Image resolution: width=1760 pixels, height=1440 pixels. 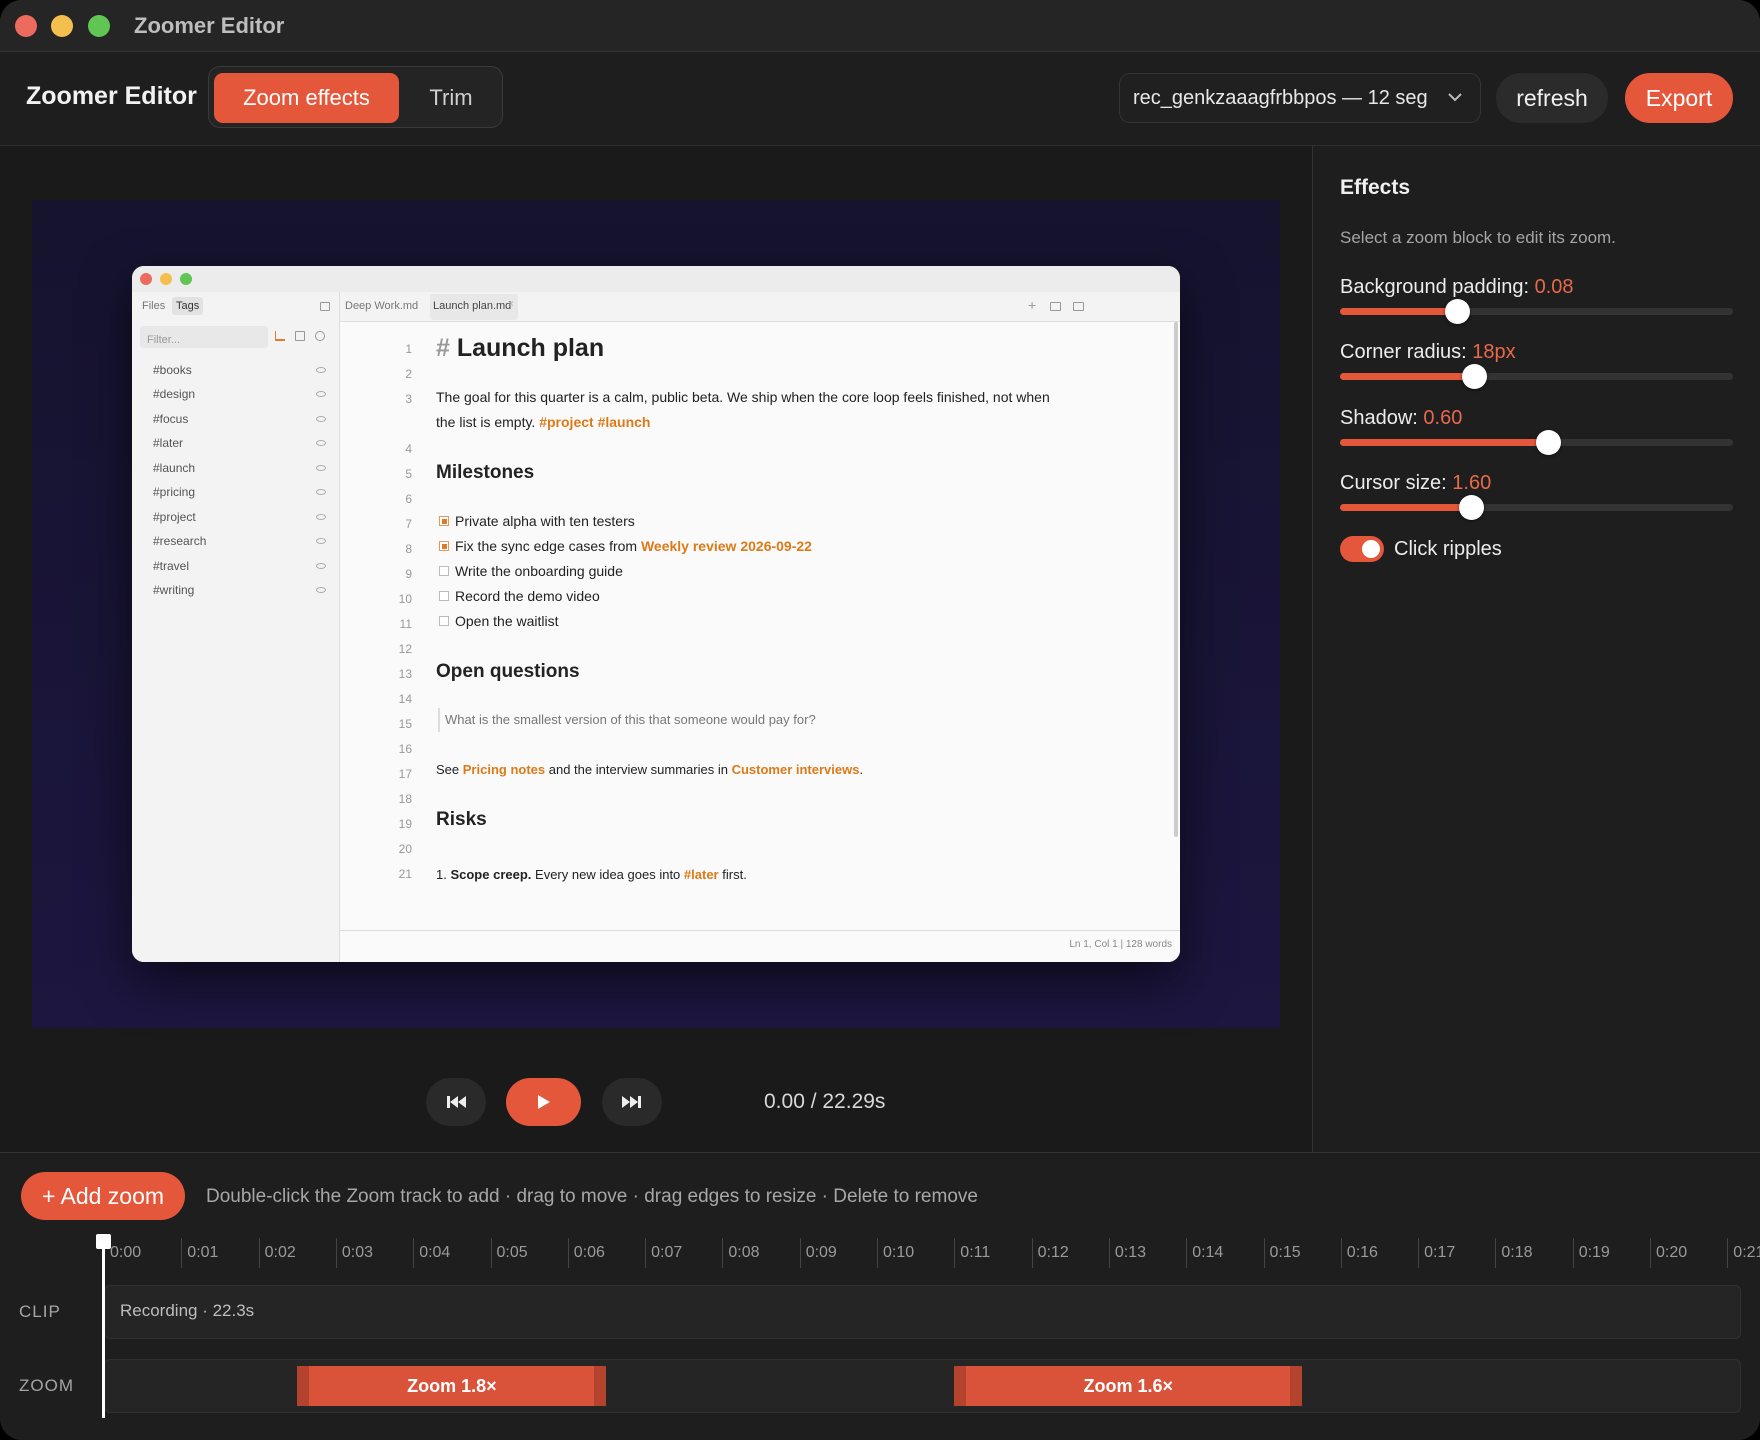 I want to click on inner-file-tab: Deep Work.md, so click(x=382, y=306).